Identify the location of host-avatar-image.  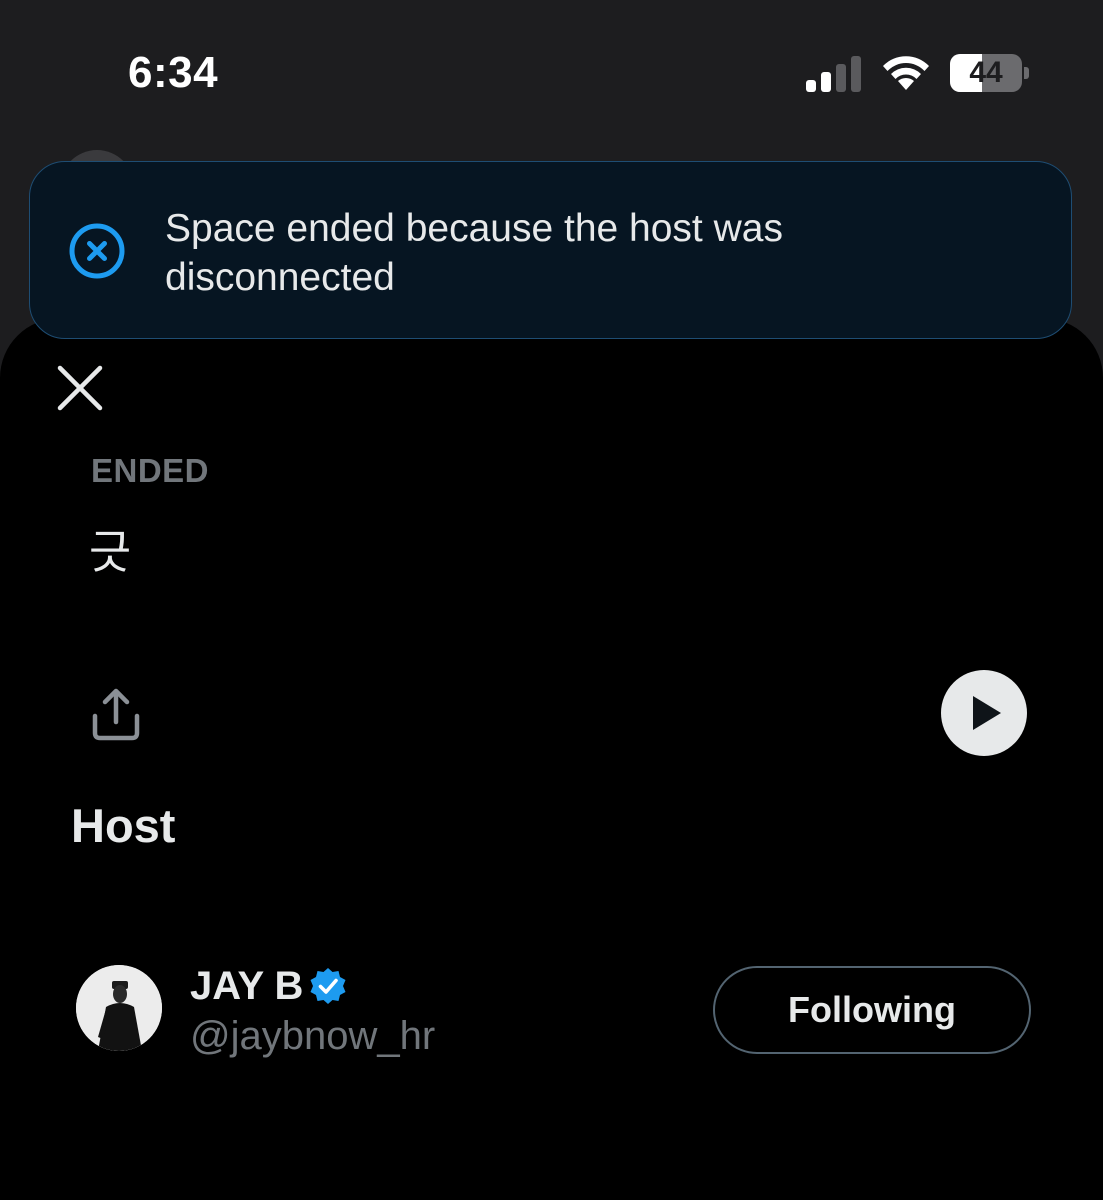
(119, 1008).